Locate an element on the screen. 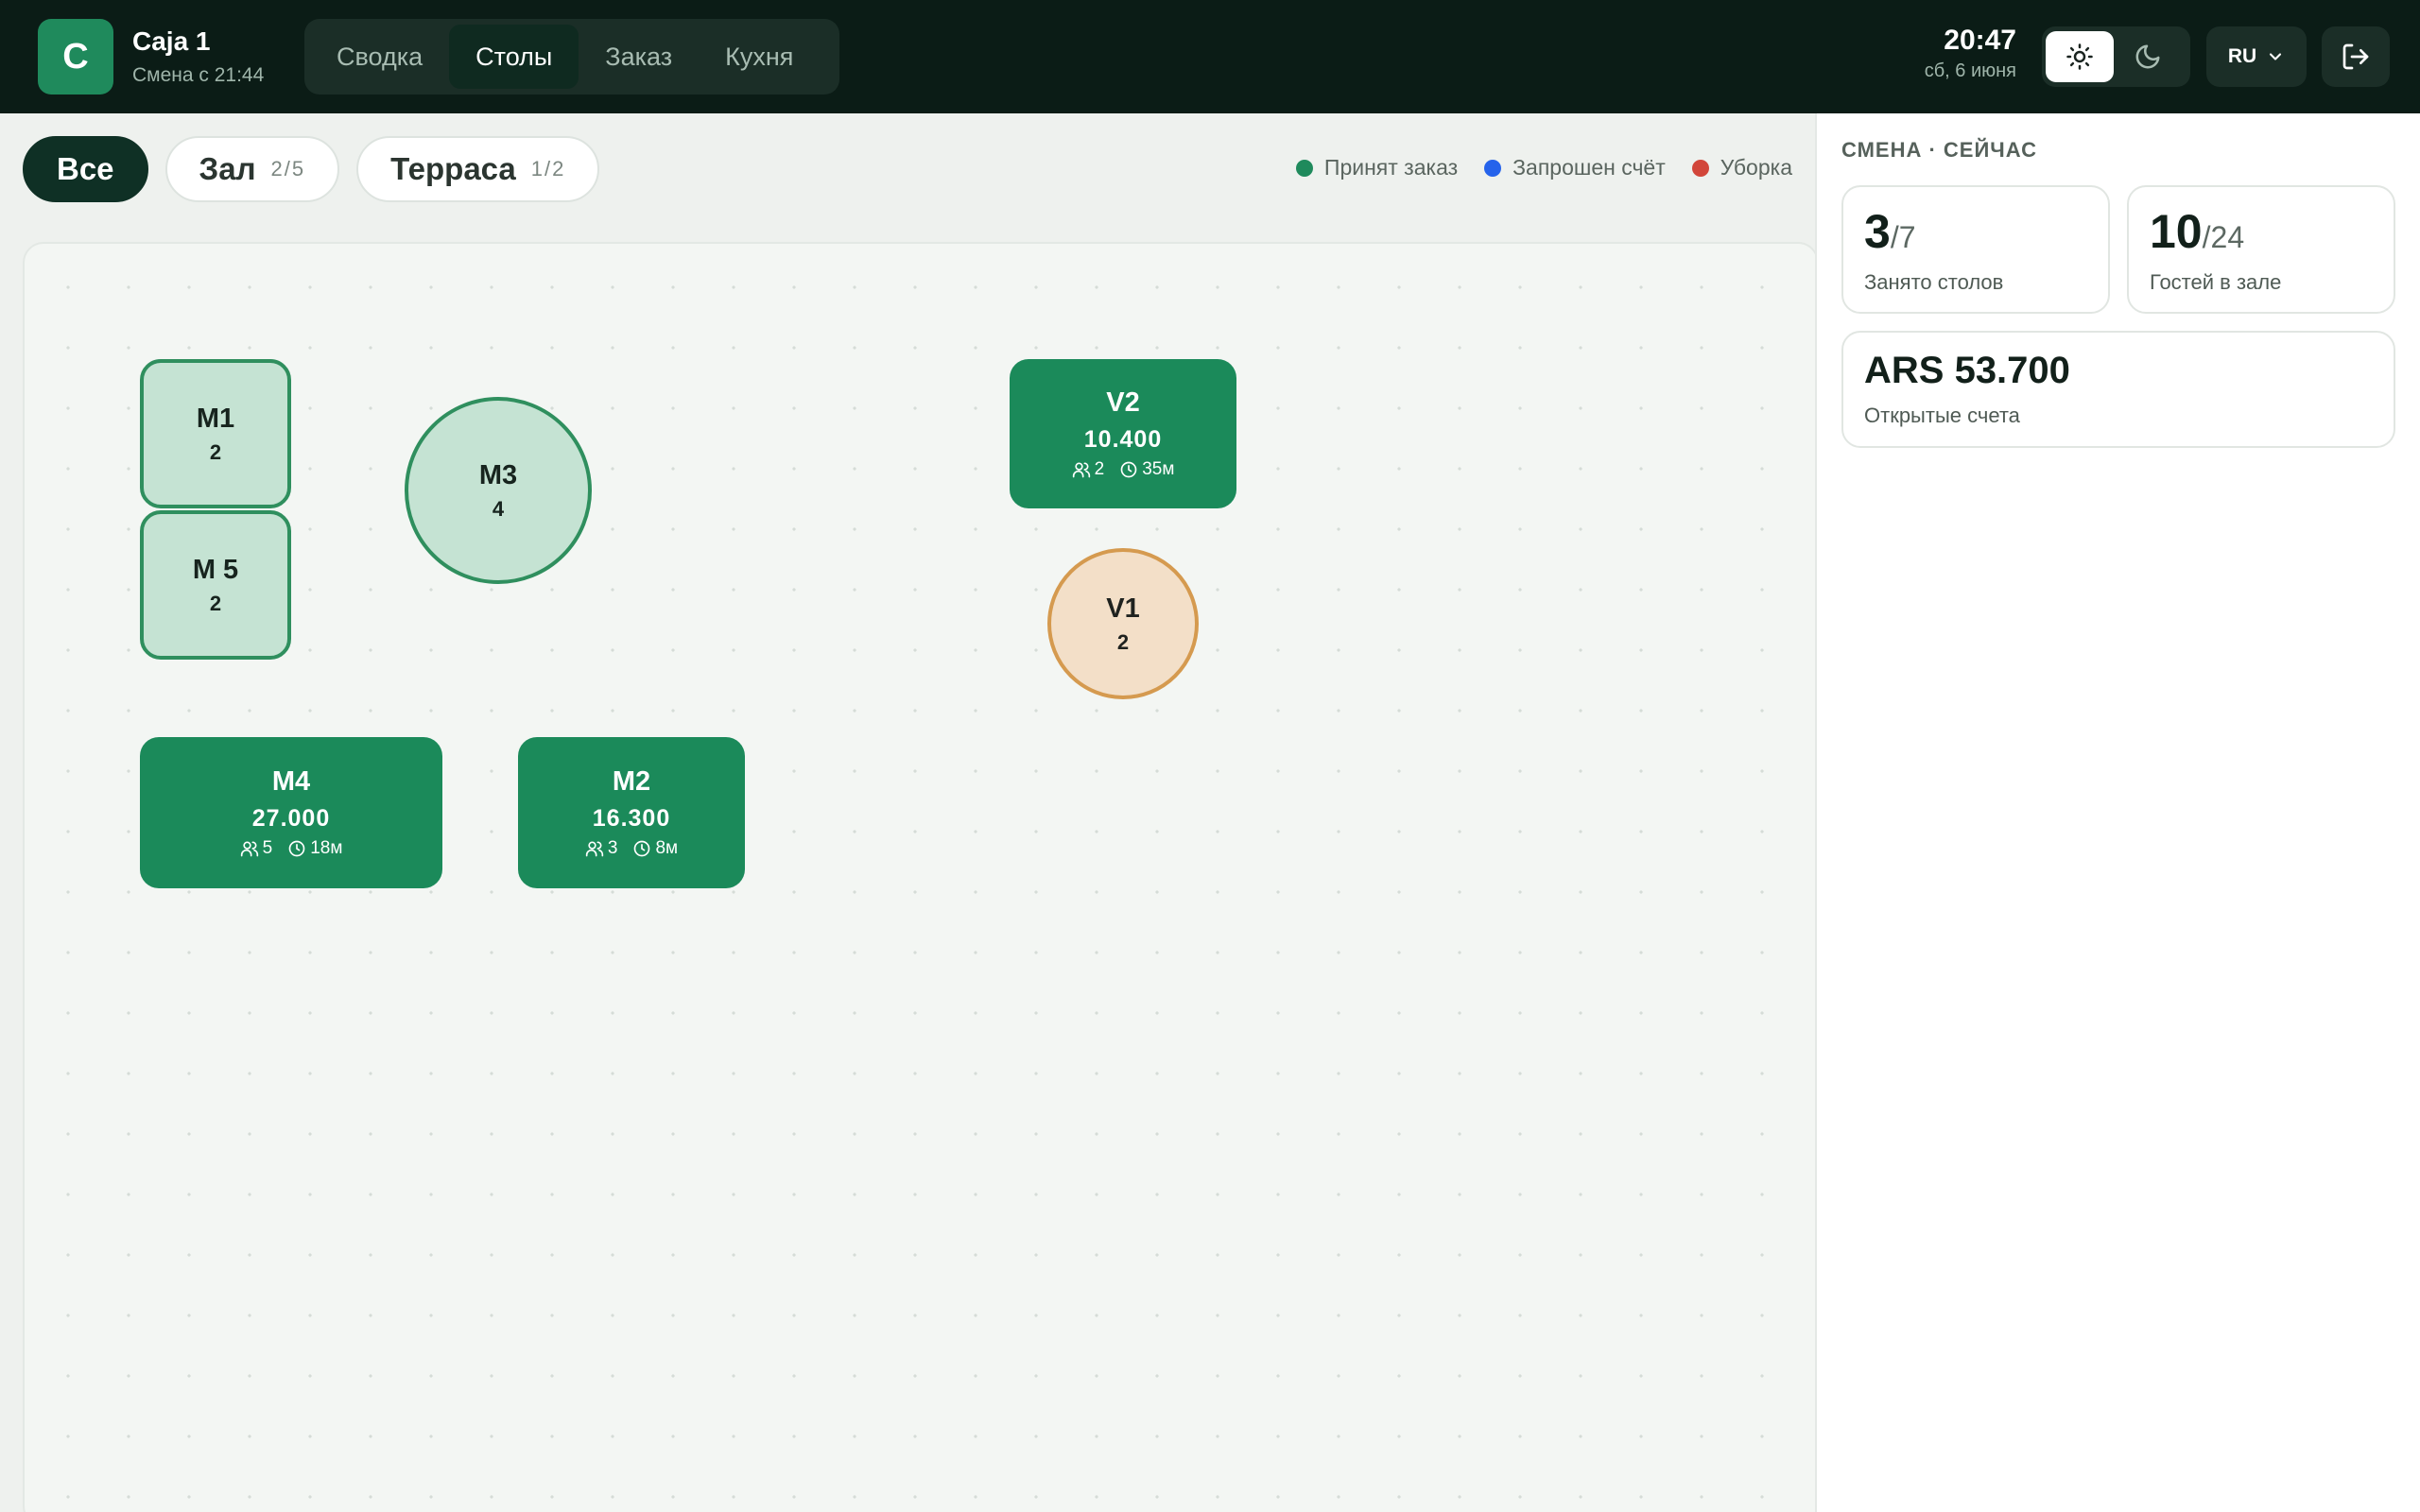  main-nav: Сводка Столы Заказ Кухня is located at coordinates (571, 56).